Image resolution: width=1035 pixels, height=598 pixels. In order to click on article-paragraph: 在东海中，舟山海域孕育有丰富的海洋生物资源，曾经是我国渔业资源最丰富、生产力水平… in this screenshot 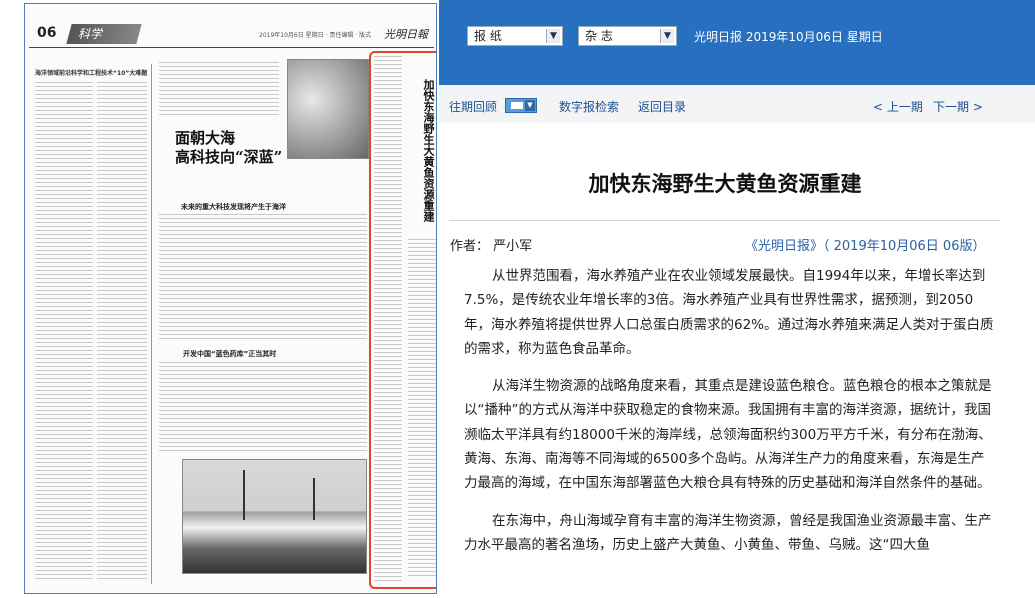, I will do `click(728, 532)`.